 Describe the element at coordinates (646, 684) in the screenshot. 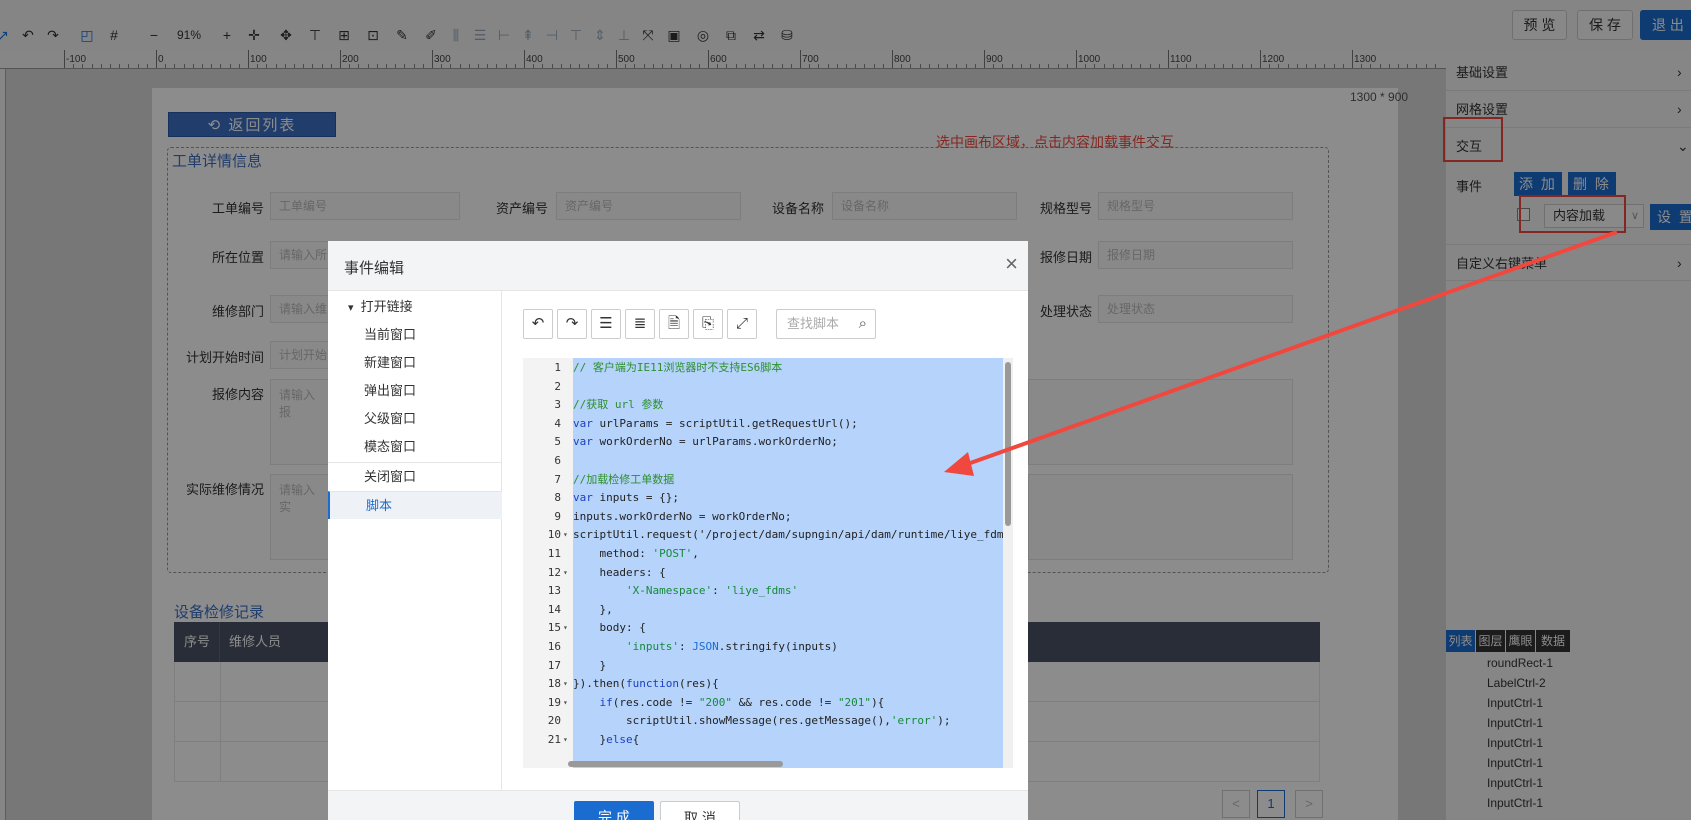

I see `code-line: }).then(function(res){` at that location.